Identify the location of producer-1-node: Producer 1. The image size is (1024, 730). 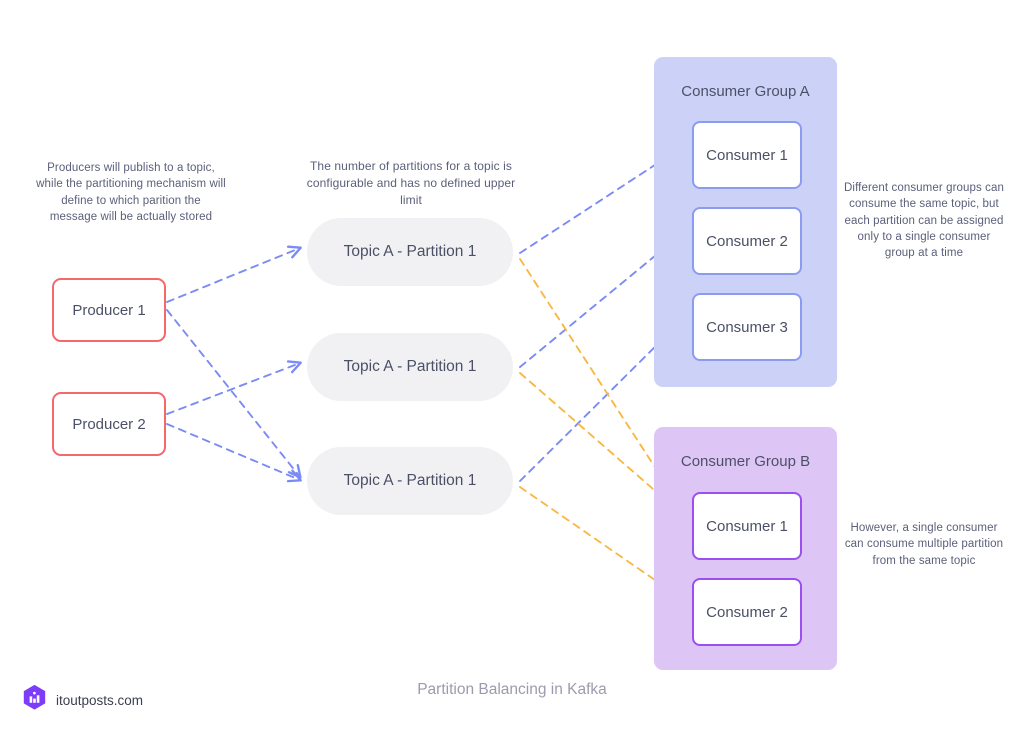
(109, 310).